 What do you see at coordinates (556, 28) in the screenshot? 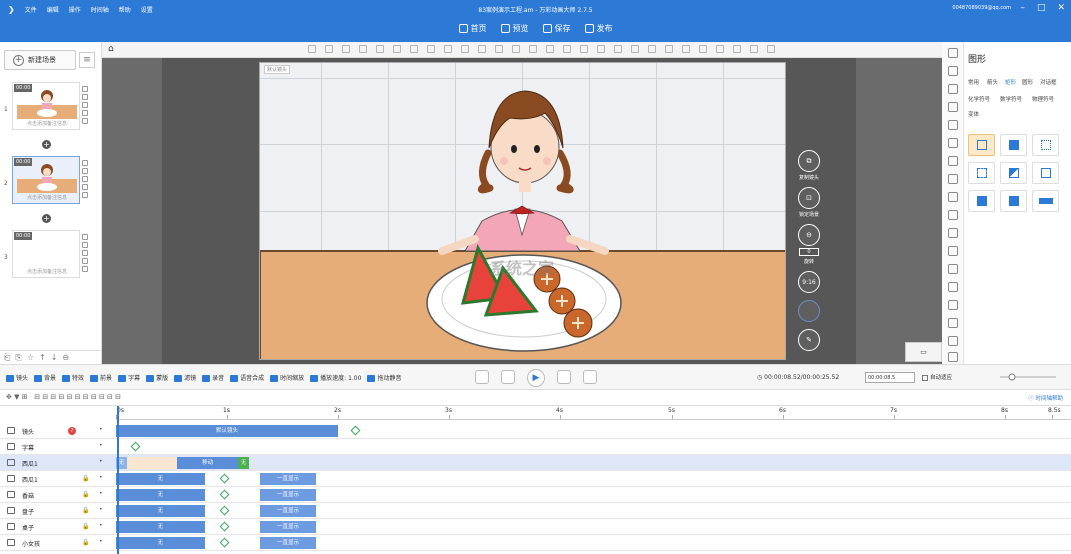
I see `save-button: 保存` at bounding box center [556, 28].